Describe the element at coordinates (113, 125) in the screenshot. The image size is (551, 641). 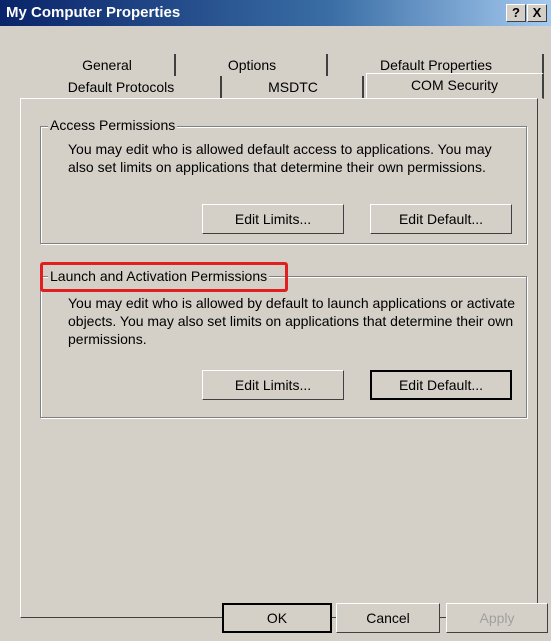
I see `access-permissions-title: Access Permissions` at that location.